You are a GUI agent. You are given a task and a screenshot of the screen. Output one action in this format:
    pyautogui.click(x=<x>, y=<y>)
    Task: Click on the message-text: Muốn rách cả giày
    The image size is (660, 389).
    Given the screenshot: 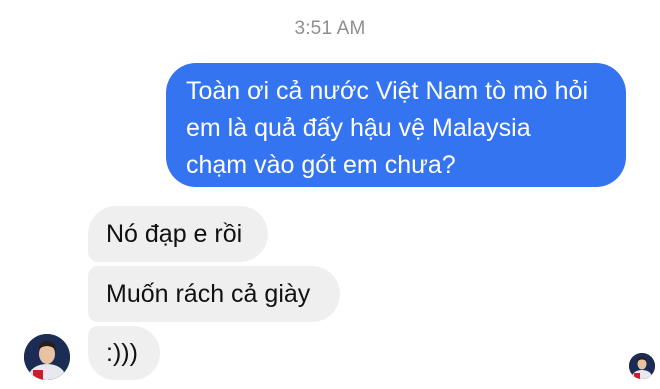 What is the action you would take?
    pyautogui.click(x=208, y=293)
    